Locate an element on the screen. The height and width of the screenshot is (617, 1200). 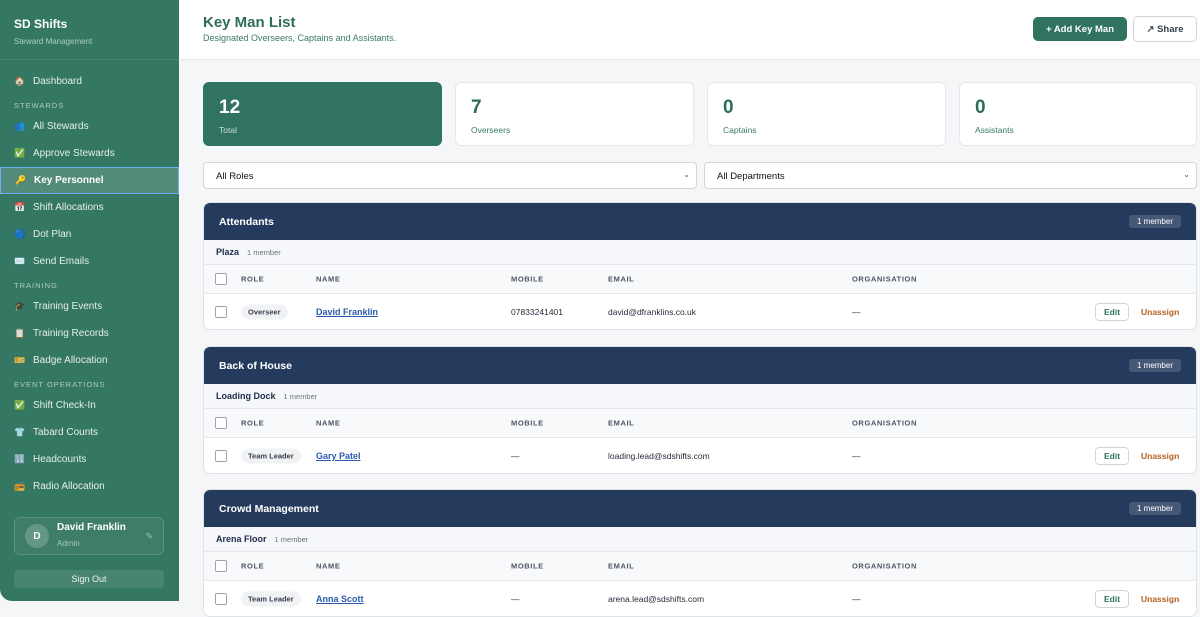
sidebar-item-label: Shift Check-In is located at coordinates (64, 405).